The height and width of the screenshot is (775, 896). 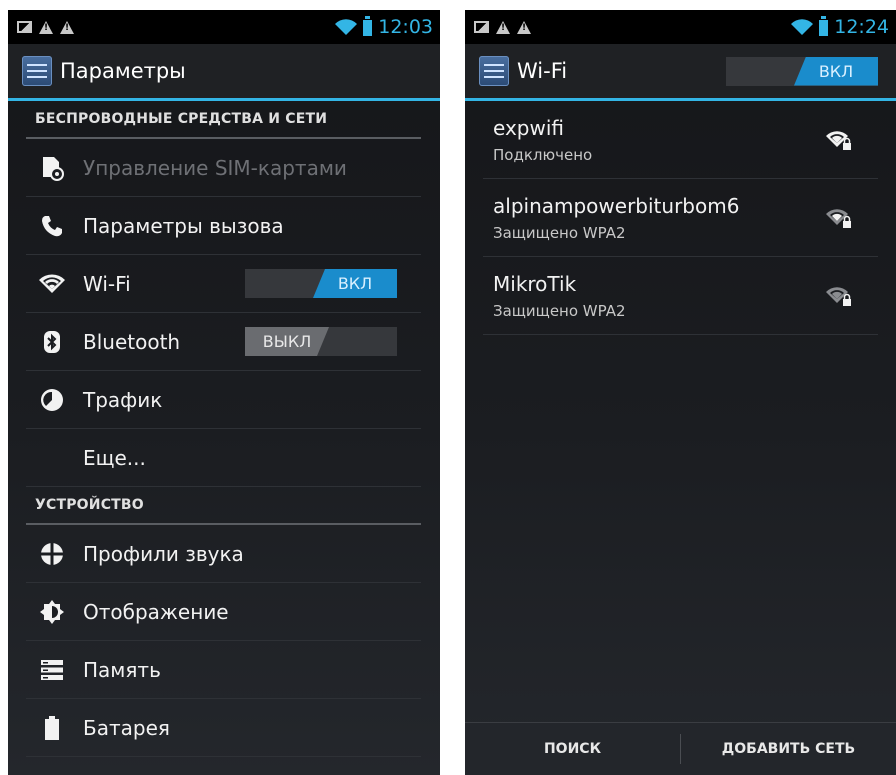 I want to click on action-bar: Wi-Fi ВКЛ, so click(x=680, y=72).